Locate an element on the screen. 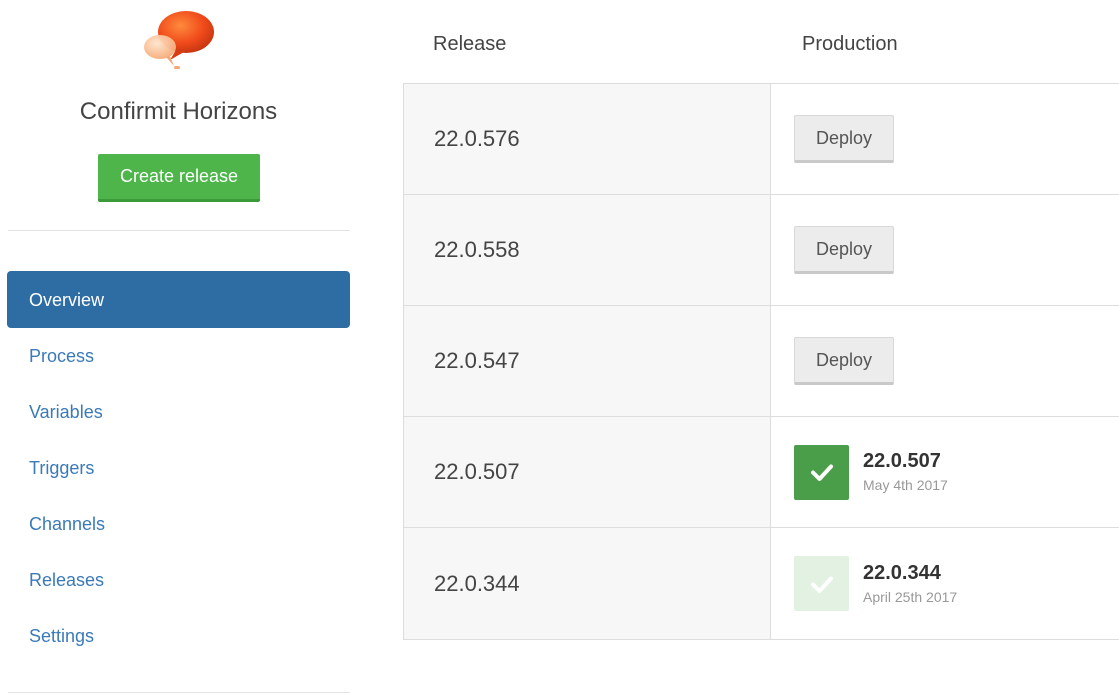 The width and height of the screenshot is (1119, 694). deployed-date: April 25th 2017 is located at coordinates (910, 596).